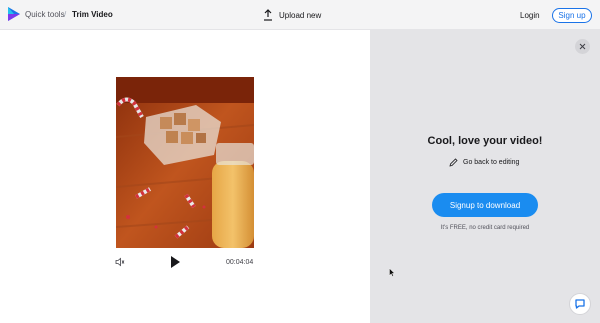 This screenshot has width=600, height=323. What do you see at coordinates (14, 14) in the screenshot?
I see `app-logo-icon` at bounding box center [14, 14].